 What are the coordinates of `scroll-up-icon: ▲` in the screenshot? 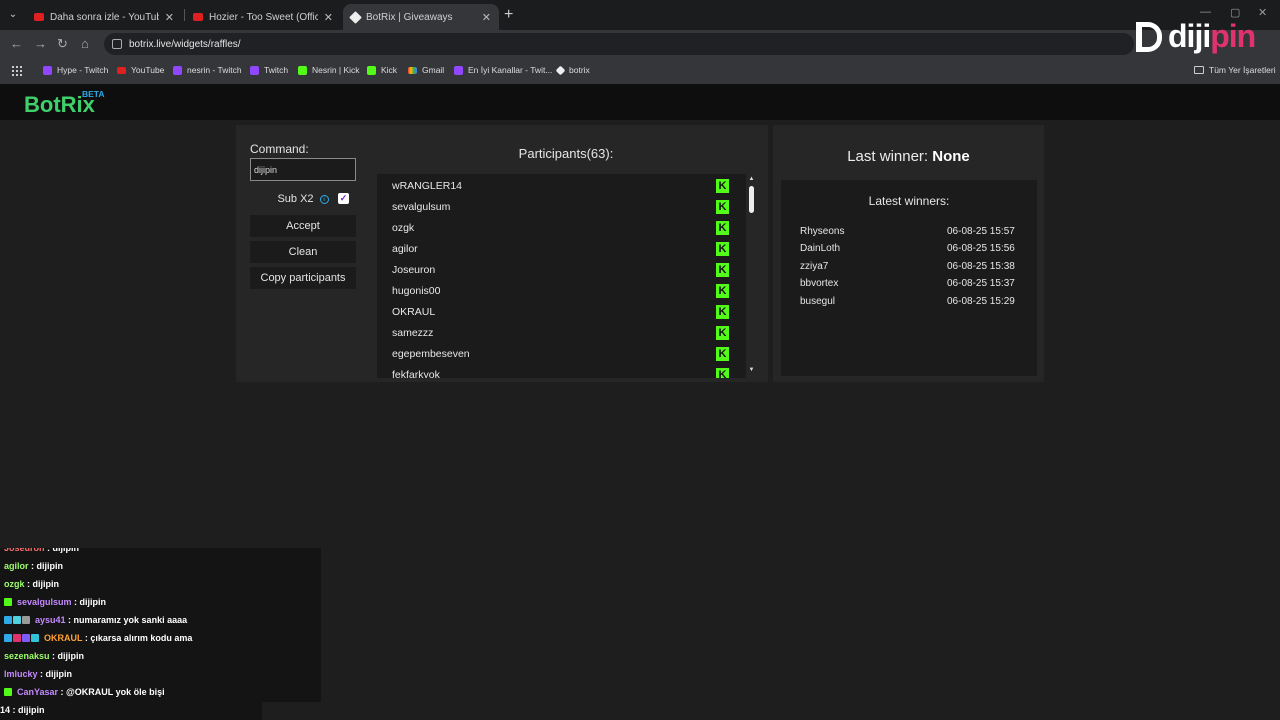 It's located at (751, 179).